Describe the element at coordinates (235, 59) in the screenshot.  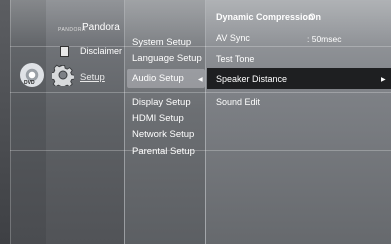
I see `test-tone-item: Test Tone` at that location.